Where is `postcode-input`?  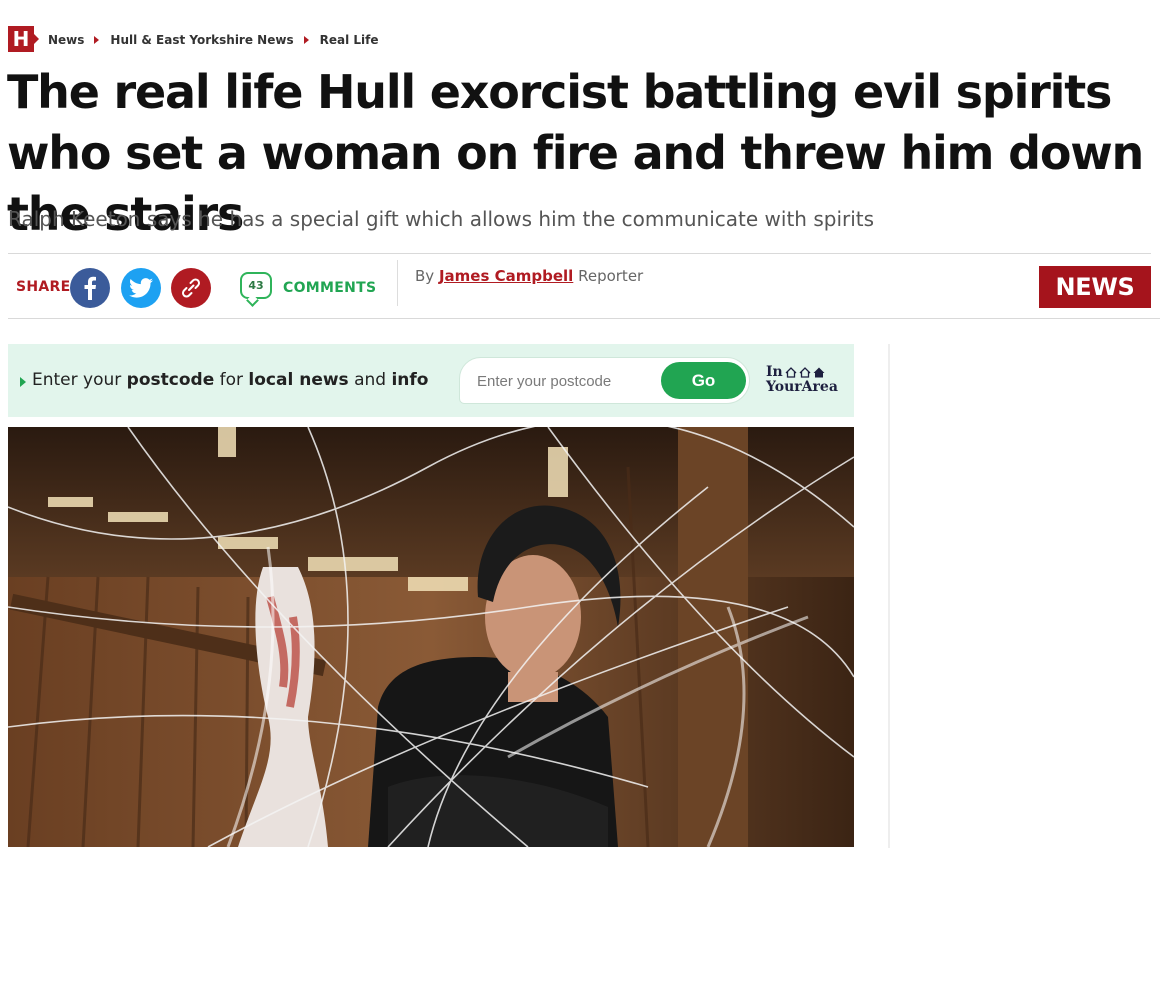 postcode-input is located at coordinates (567, 381).